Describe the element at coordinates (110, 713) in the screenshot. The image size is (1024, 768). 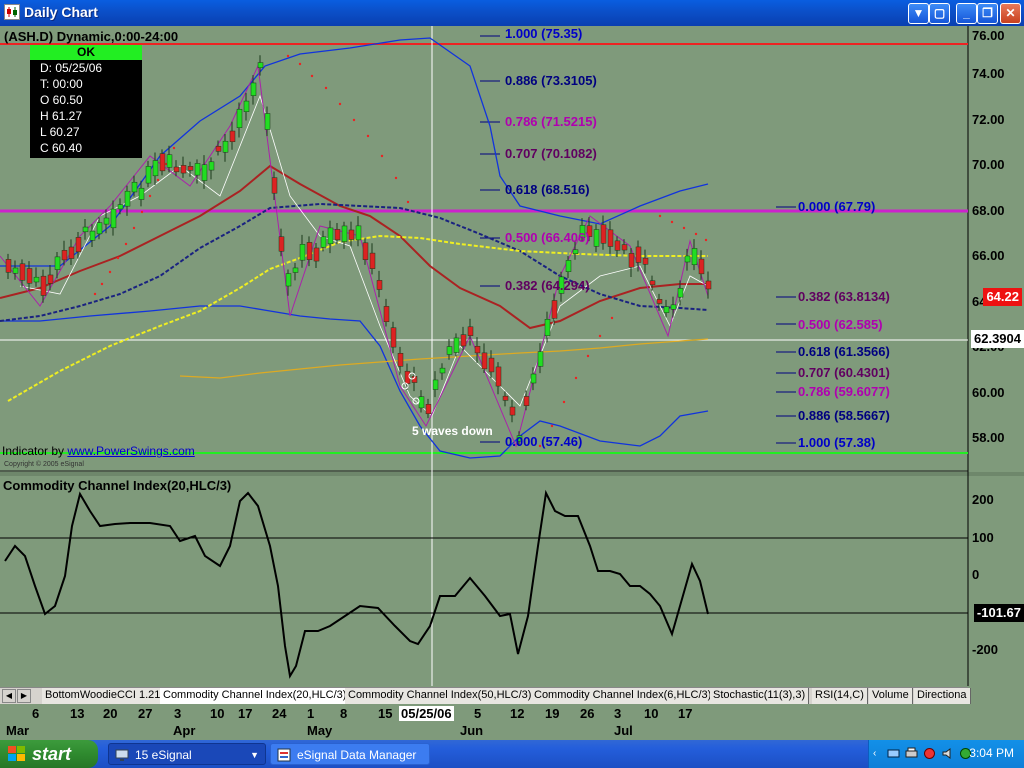
I see `date-tick: 20` at that location.